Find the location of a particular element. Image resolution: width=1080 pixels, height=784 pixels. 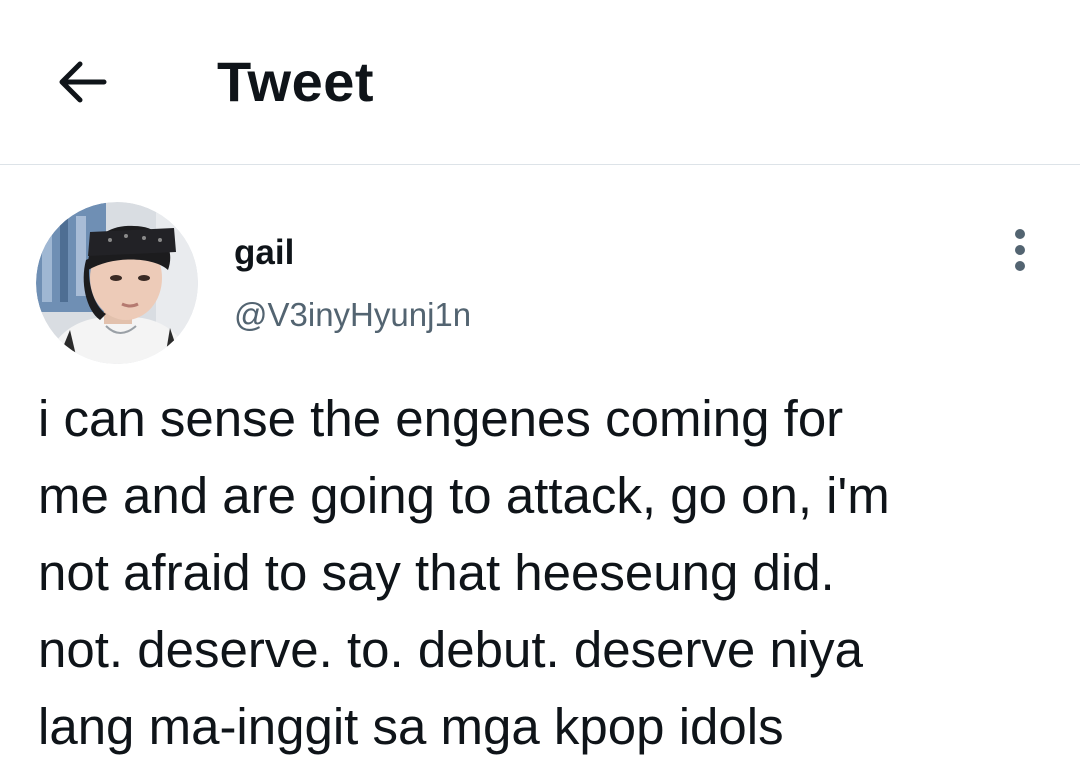

avatar is located at coordinates (117, 283).